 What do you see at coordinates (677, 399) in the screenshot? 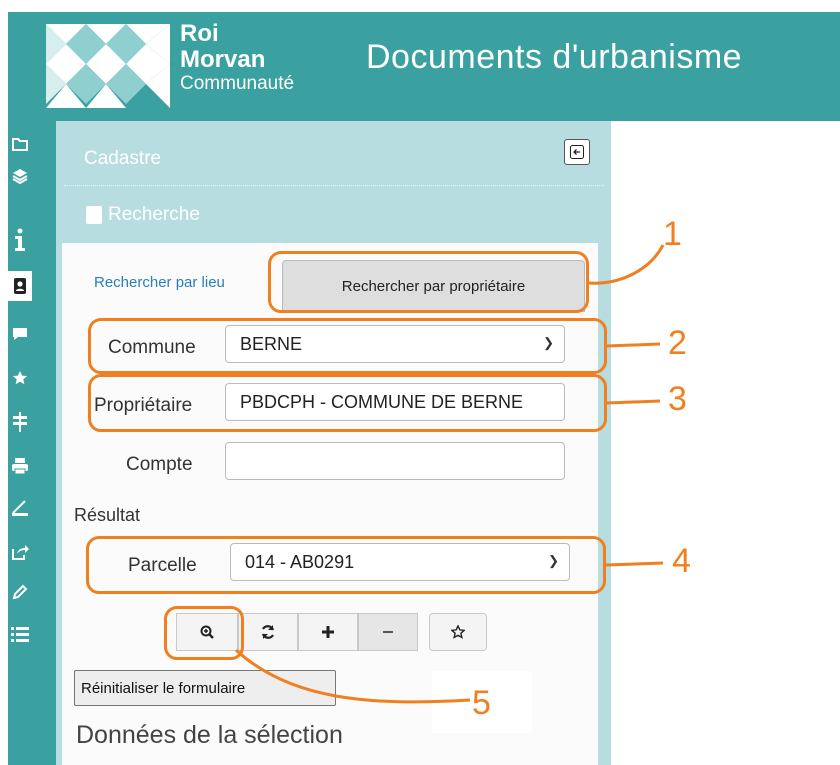
I see `annotation-number-3: 3` at bounding box center [677, 399].